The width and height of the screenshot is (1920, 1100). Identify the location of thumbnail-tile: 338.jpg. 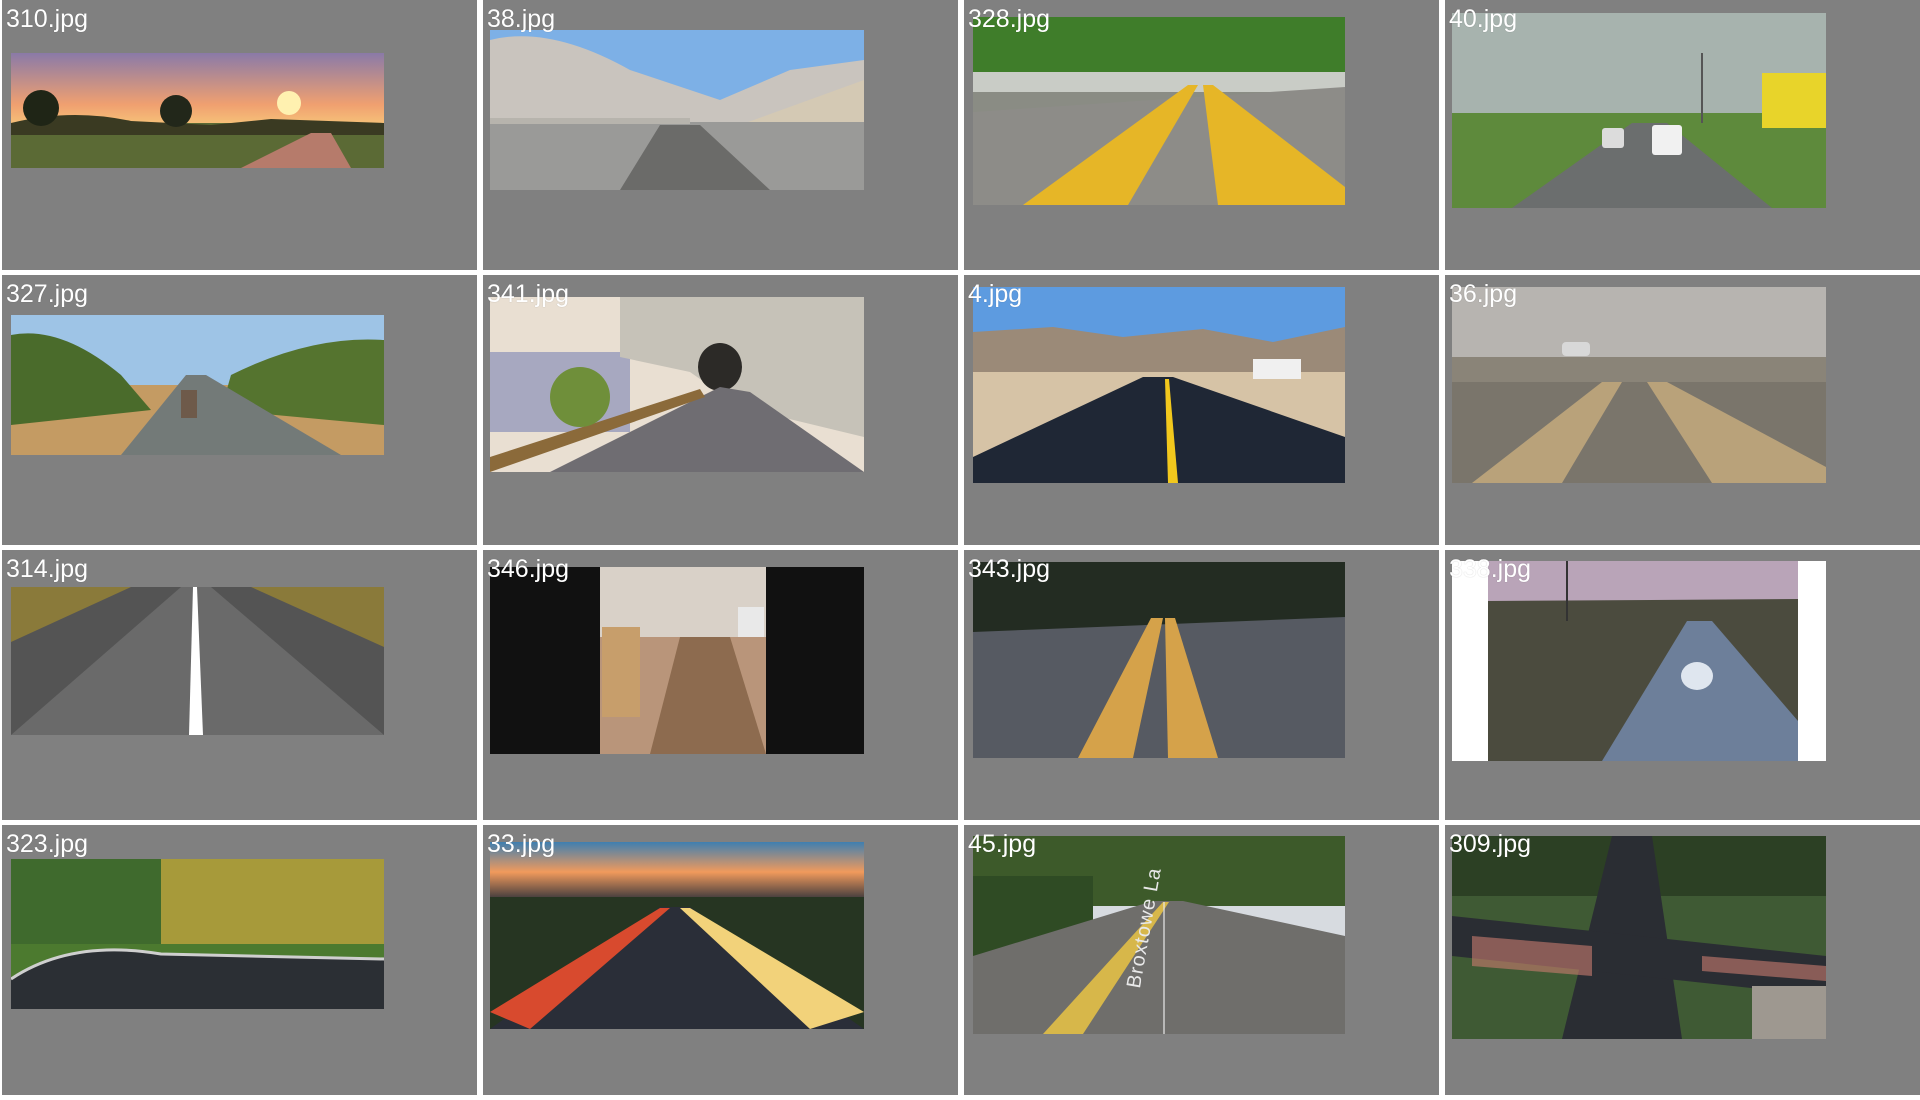
(1682, 685).